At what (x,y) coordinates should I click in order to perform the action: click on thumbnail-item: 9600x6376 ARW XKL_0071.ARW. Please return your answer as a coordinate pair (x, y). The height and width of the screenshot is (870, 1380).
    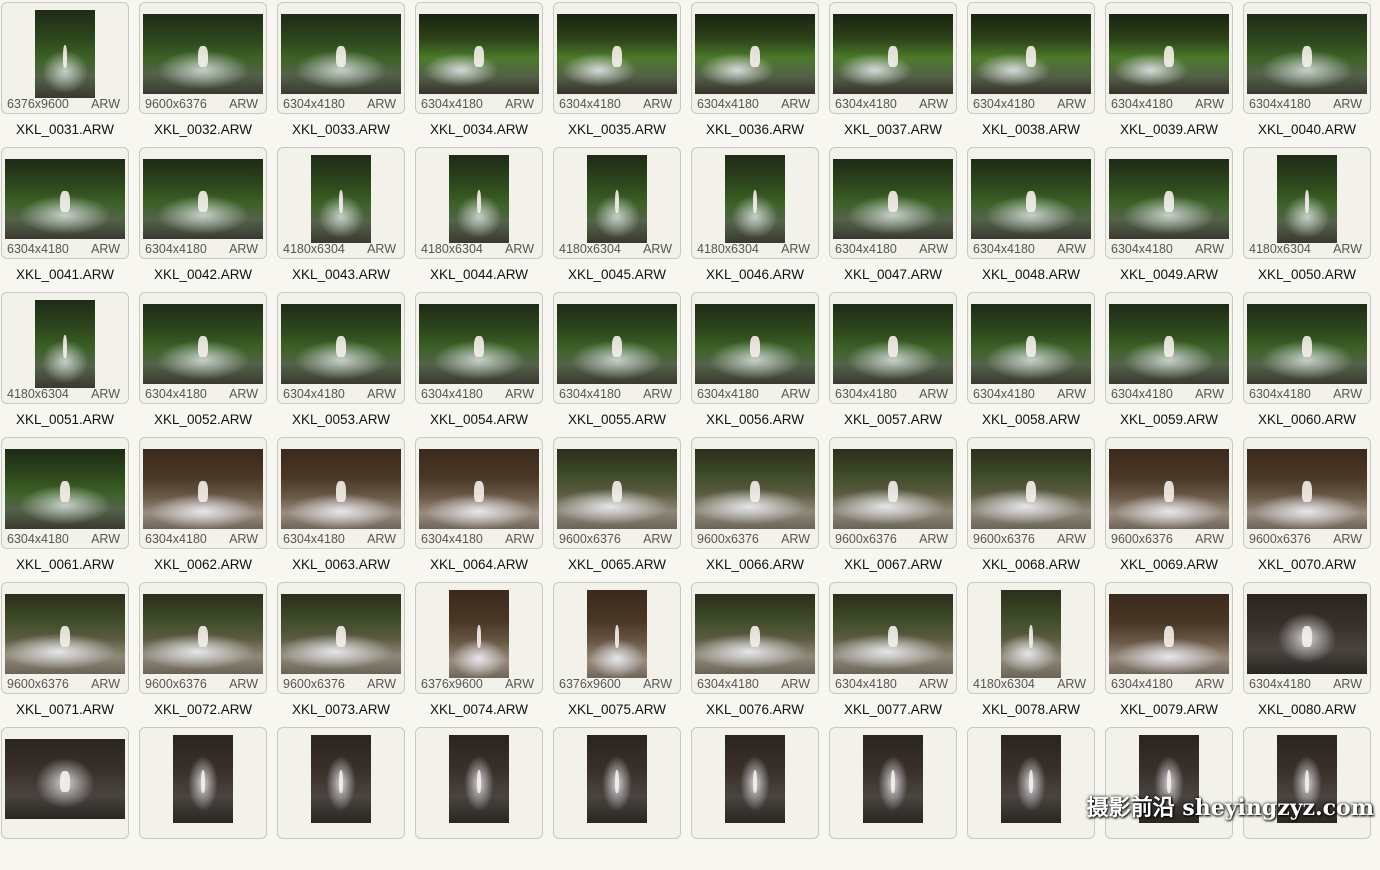
    Looking at the image, I should click on (70, 652).